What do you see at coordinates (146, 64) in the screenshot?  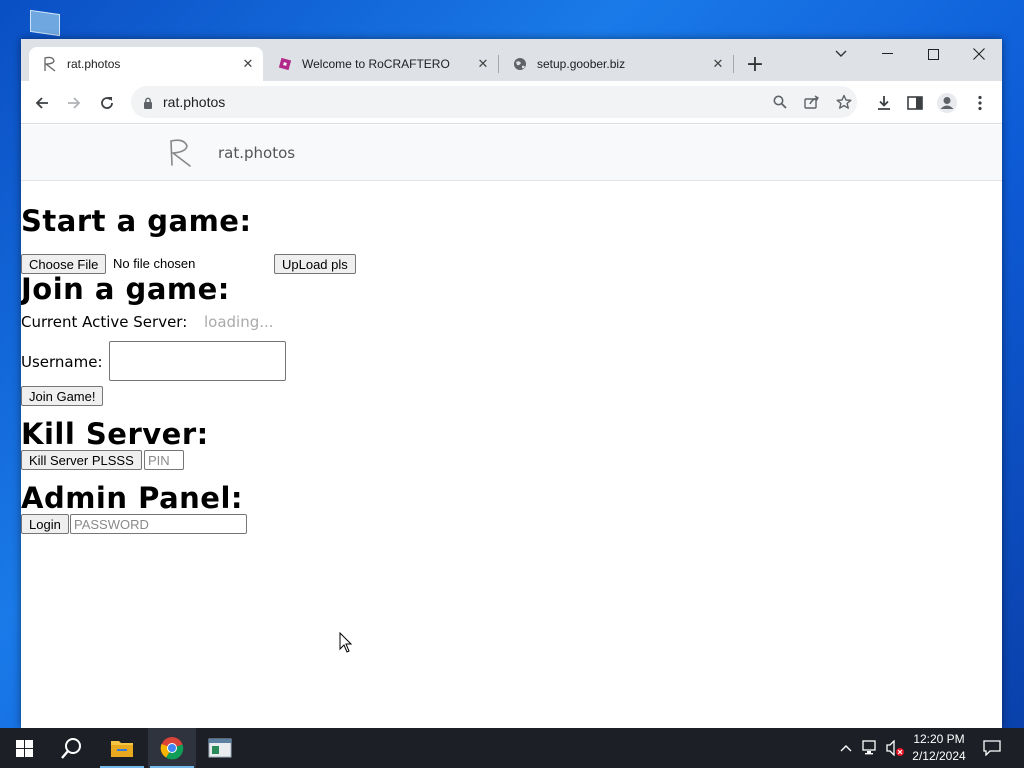 I see `tab-rat-photos: rat.photos ✕` at bounding box center [146, 64].